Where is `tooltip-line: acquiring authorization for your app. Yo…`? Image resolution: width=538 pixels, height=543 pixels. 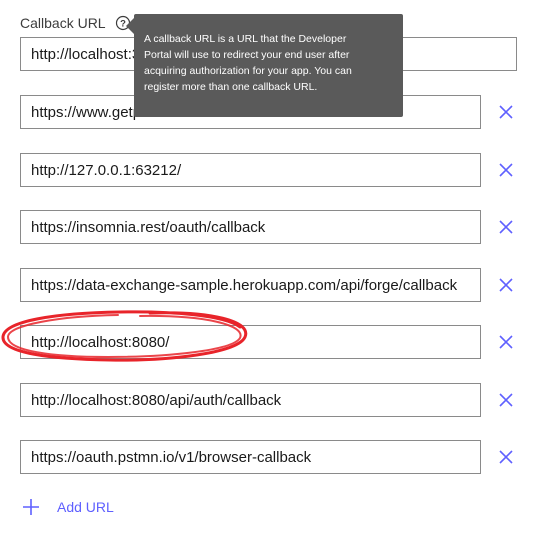 tooltip-line: acquiring authorization for your app. Yo… is located at coordinates (248, 71).